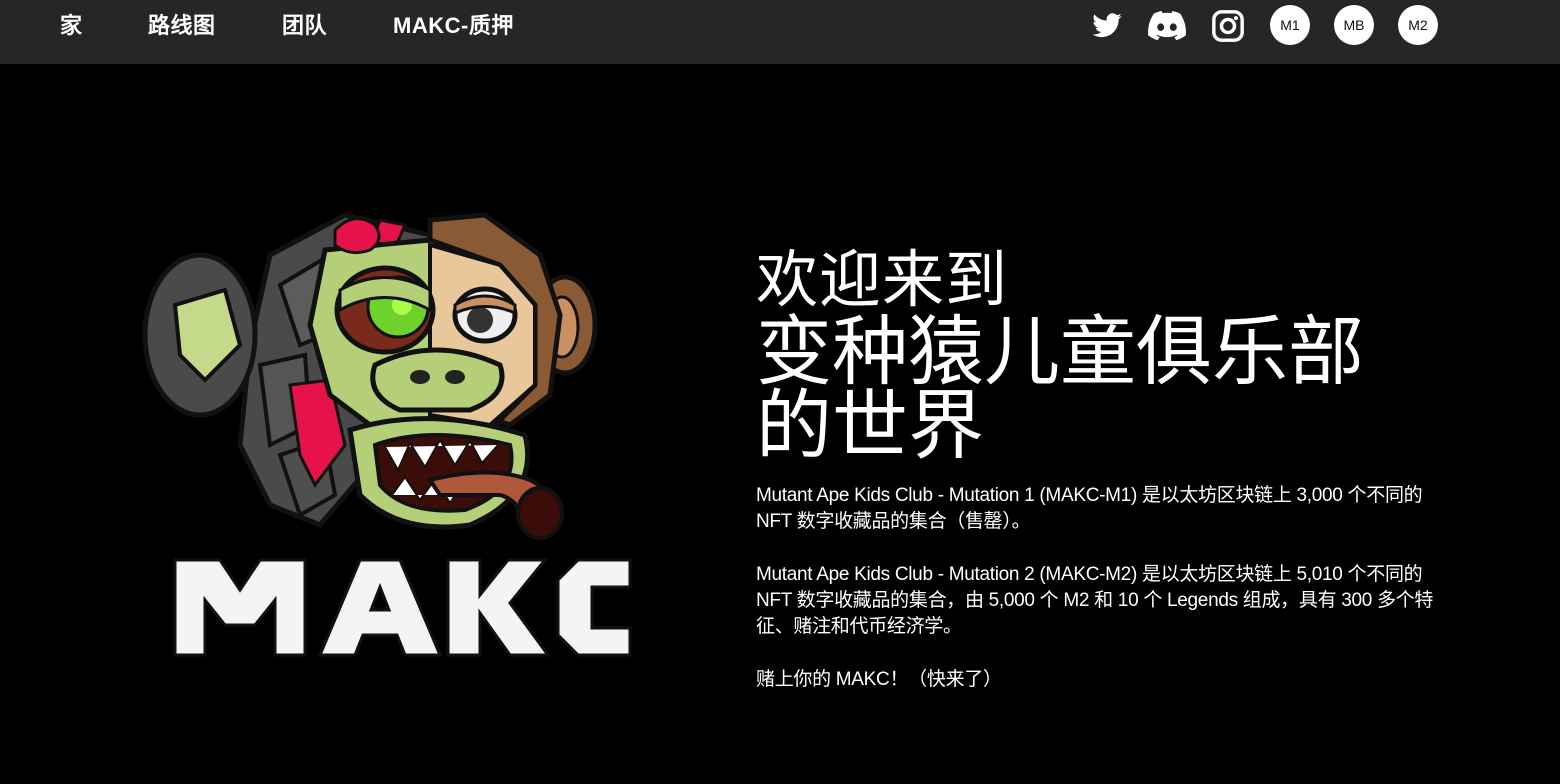 Image resolution: width=1560 pixels, height=784 pixels. I want to click on stake-coming-soon-text: 赌上你的 MAKC！（快来了）, so click(879, 679).